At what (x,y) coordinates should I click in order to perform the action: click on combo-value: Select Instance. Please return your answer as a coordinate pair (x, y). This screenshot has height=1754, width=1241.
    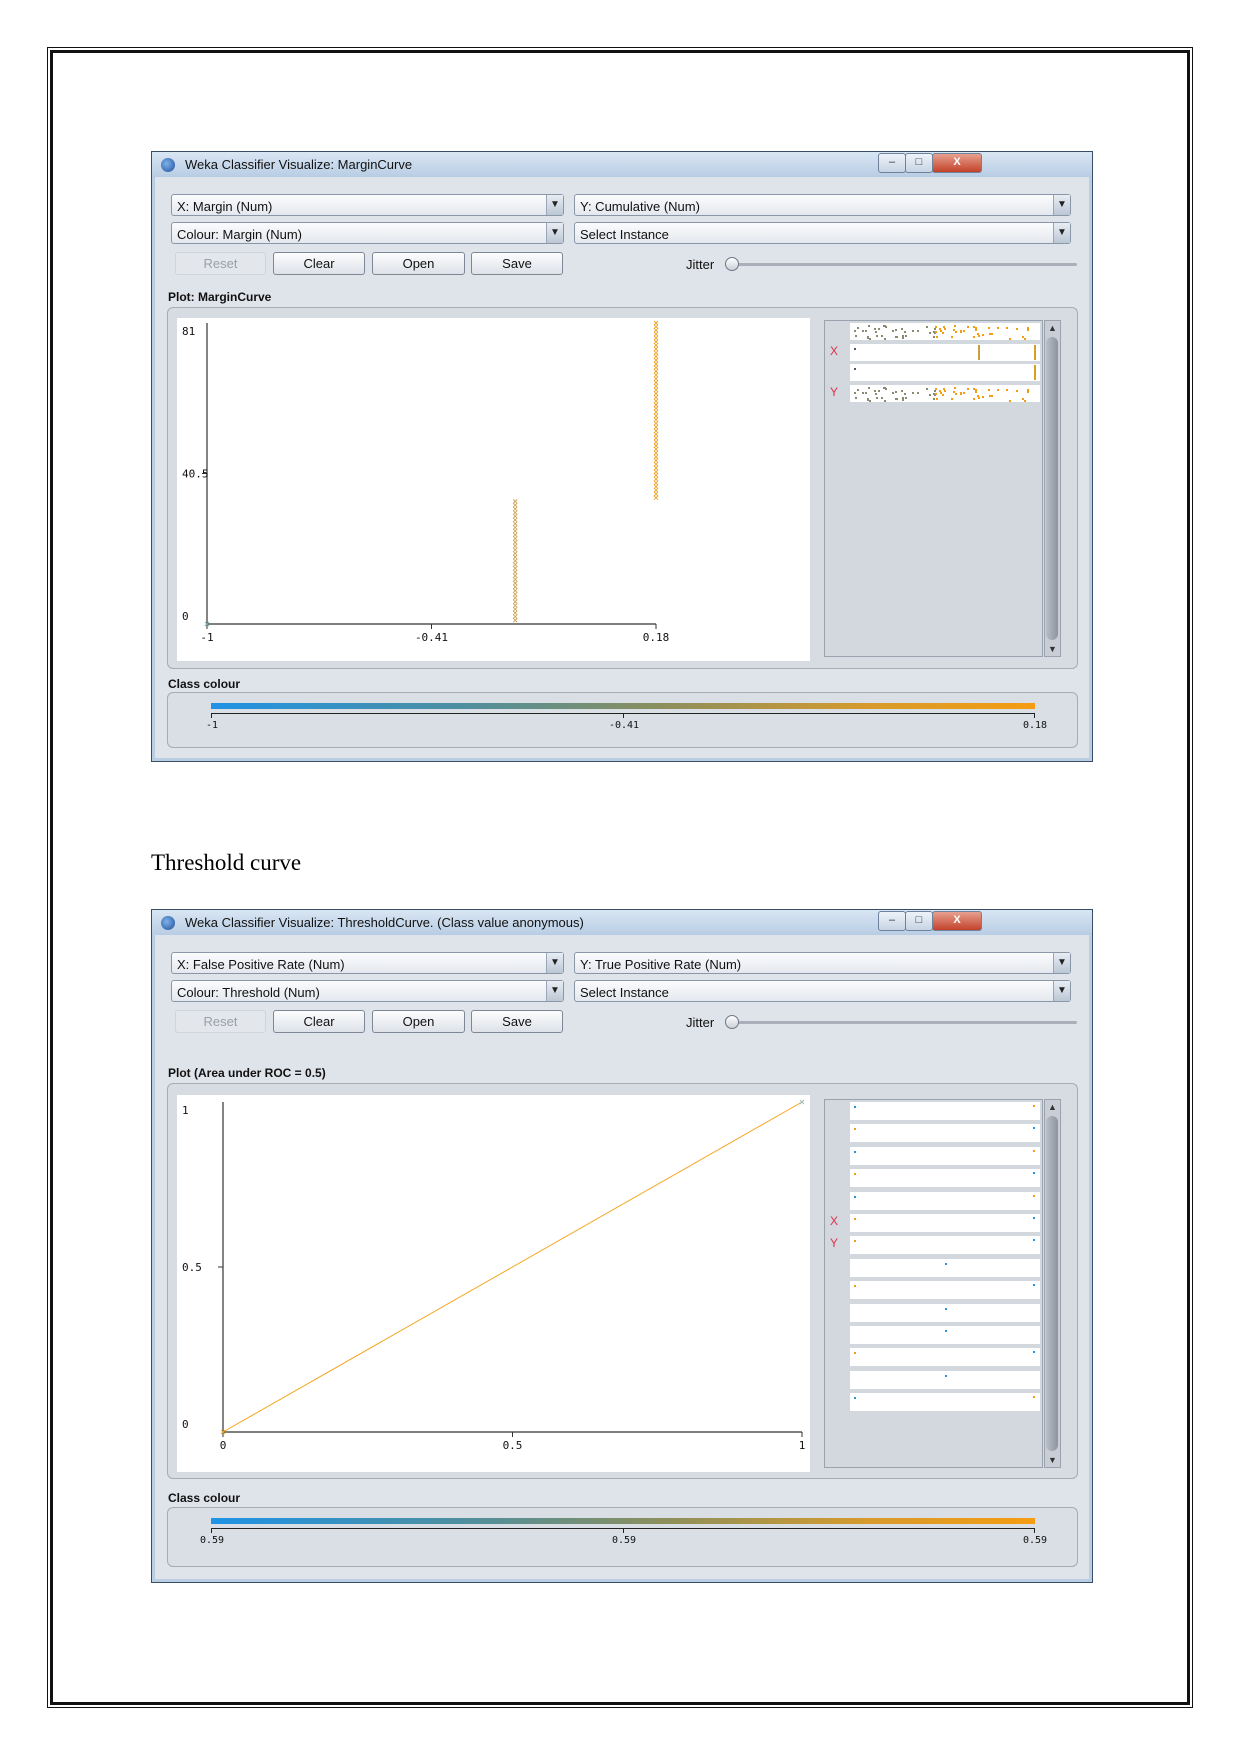
    Looking at the image, I should click on (624, 234).